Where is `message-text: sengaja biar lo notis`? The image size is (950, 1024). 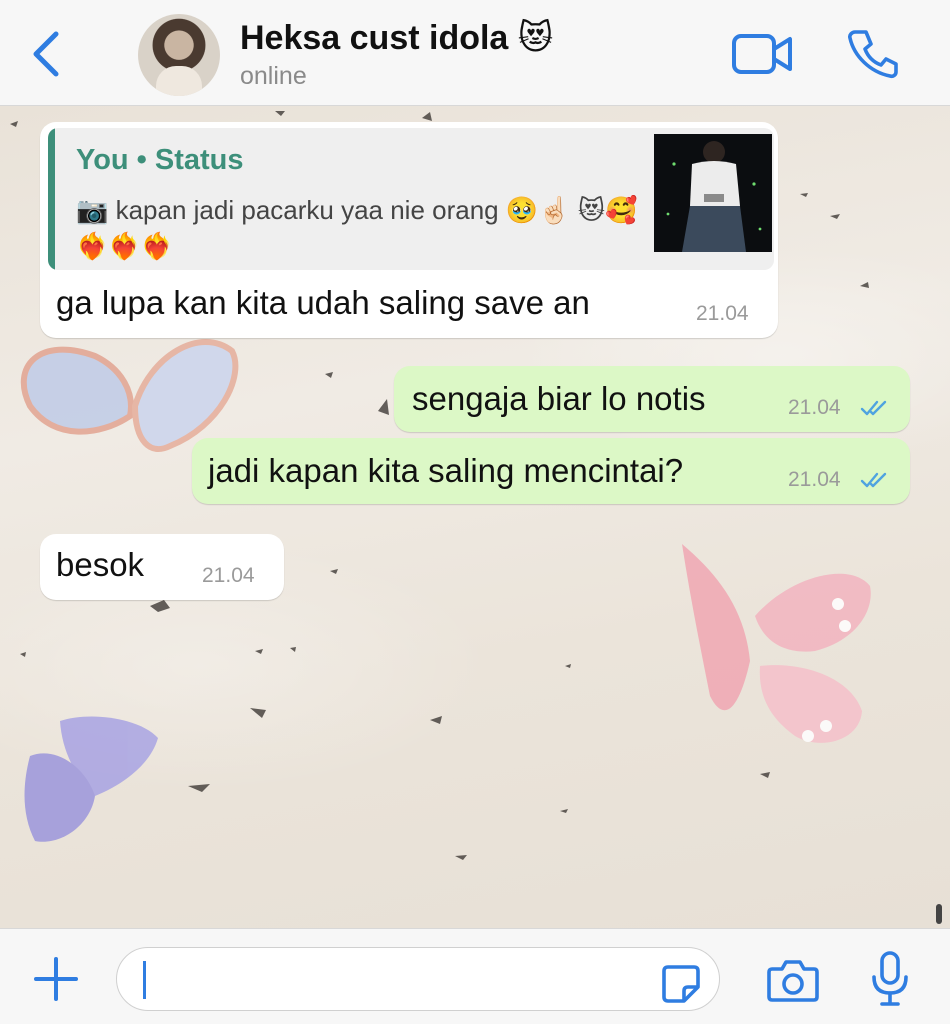 message-text: sengaja biar lo notis is located at coordinates (559, 398).